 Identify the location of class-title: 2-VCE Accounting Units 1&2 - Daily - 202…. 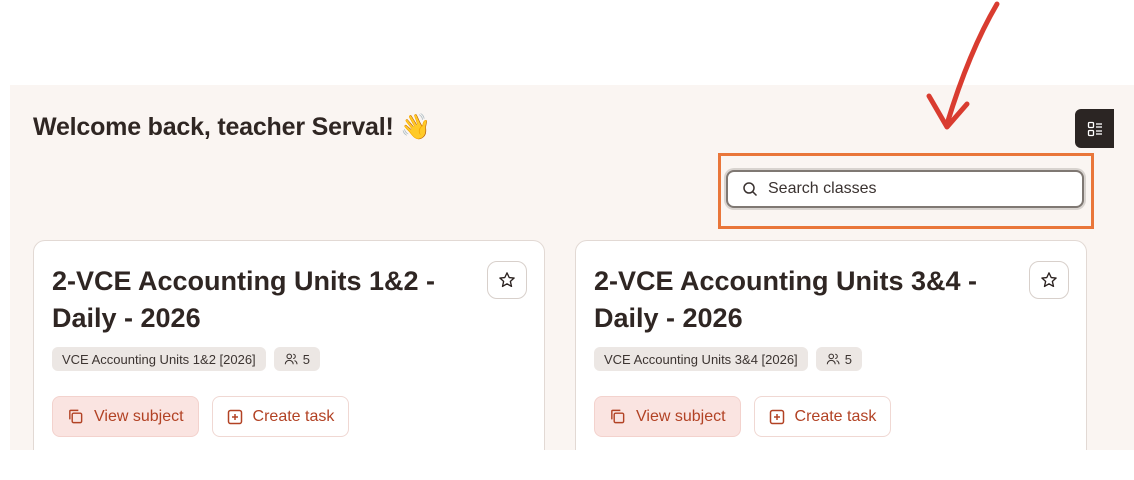
(262, 300).